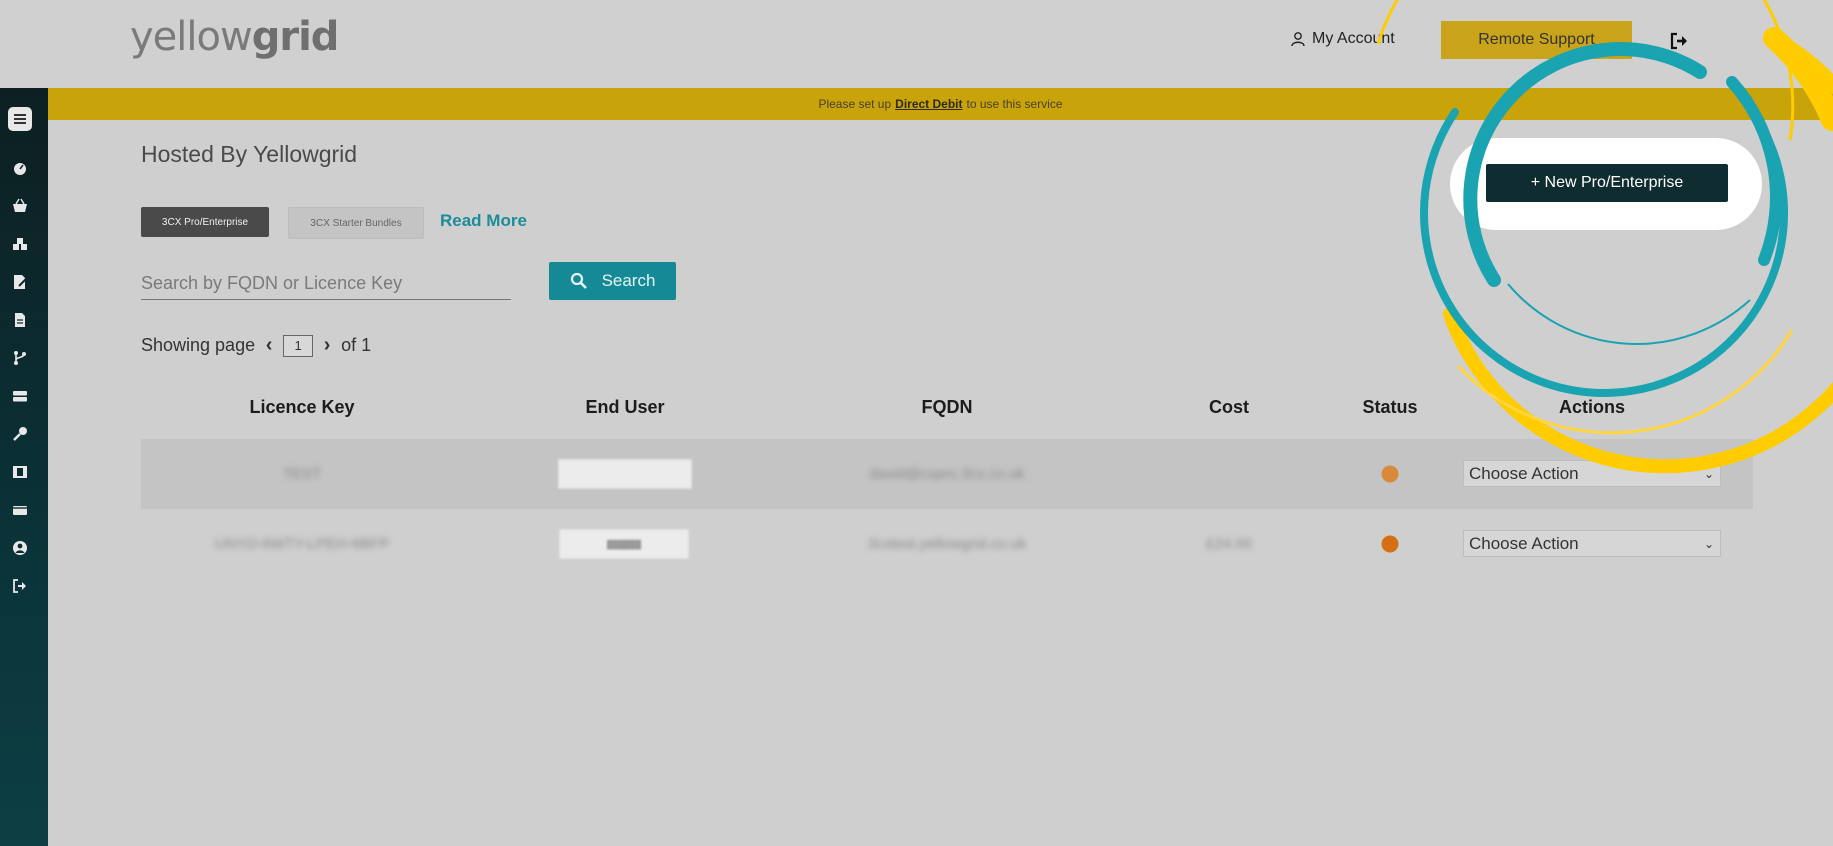 This screenshot has height=846, width=1833. Describe the element at coordinates (20, 472) in the screenshot. I see `film-icon` at that location.